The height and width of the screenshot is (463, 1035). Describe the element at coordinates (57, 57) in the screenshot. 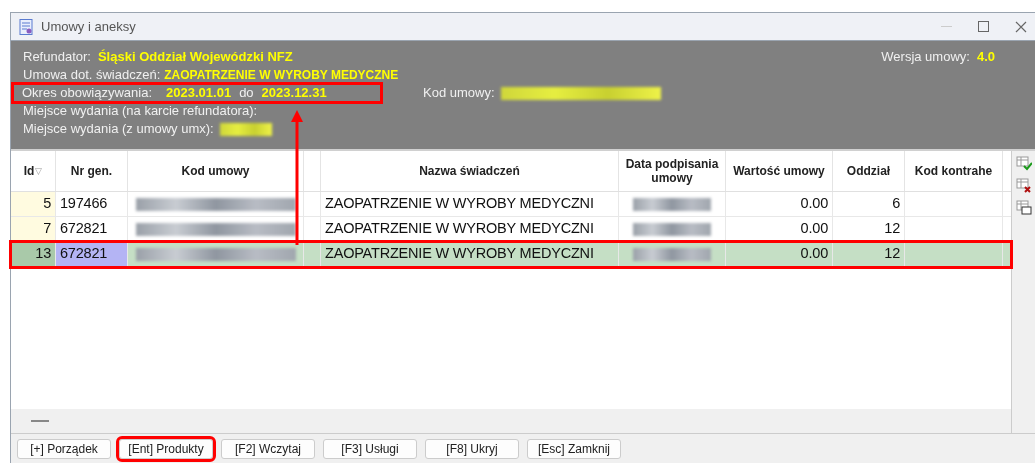

I see `field-label: Refundator:` at that location.